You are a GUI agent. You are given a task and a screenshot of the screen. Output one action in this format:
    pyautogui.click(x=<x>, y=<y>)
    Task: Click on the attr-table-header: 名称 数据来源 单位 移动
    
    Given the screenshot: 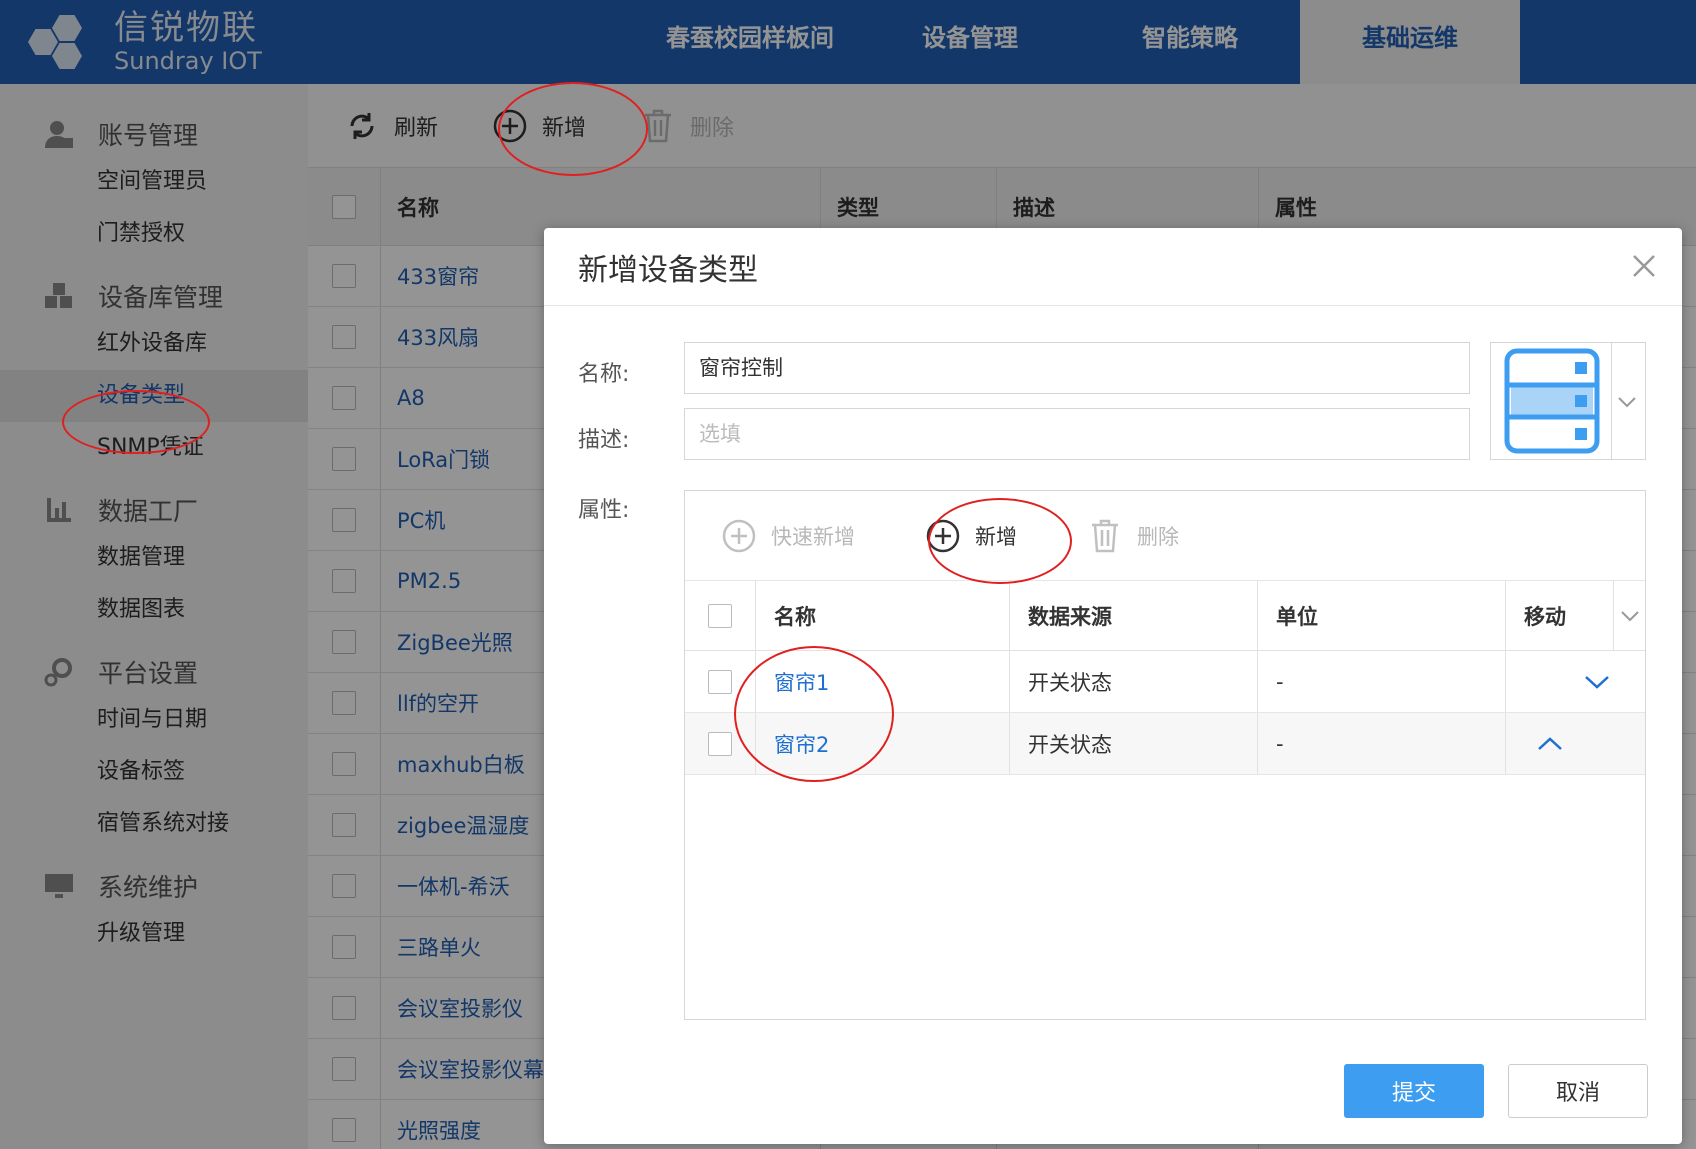 What is the action you would take?
    pyautogui.click(x=1165, y=616)
    